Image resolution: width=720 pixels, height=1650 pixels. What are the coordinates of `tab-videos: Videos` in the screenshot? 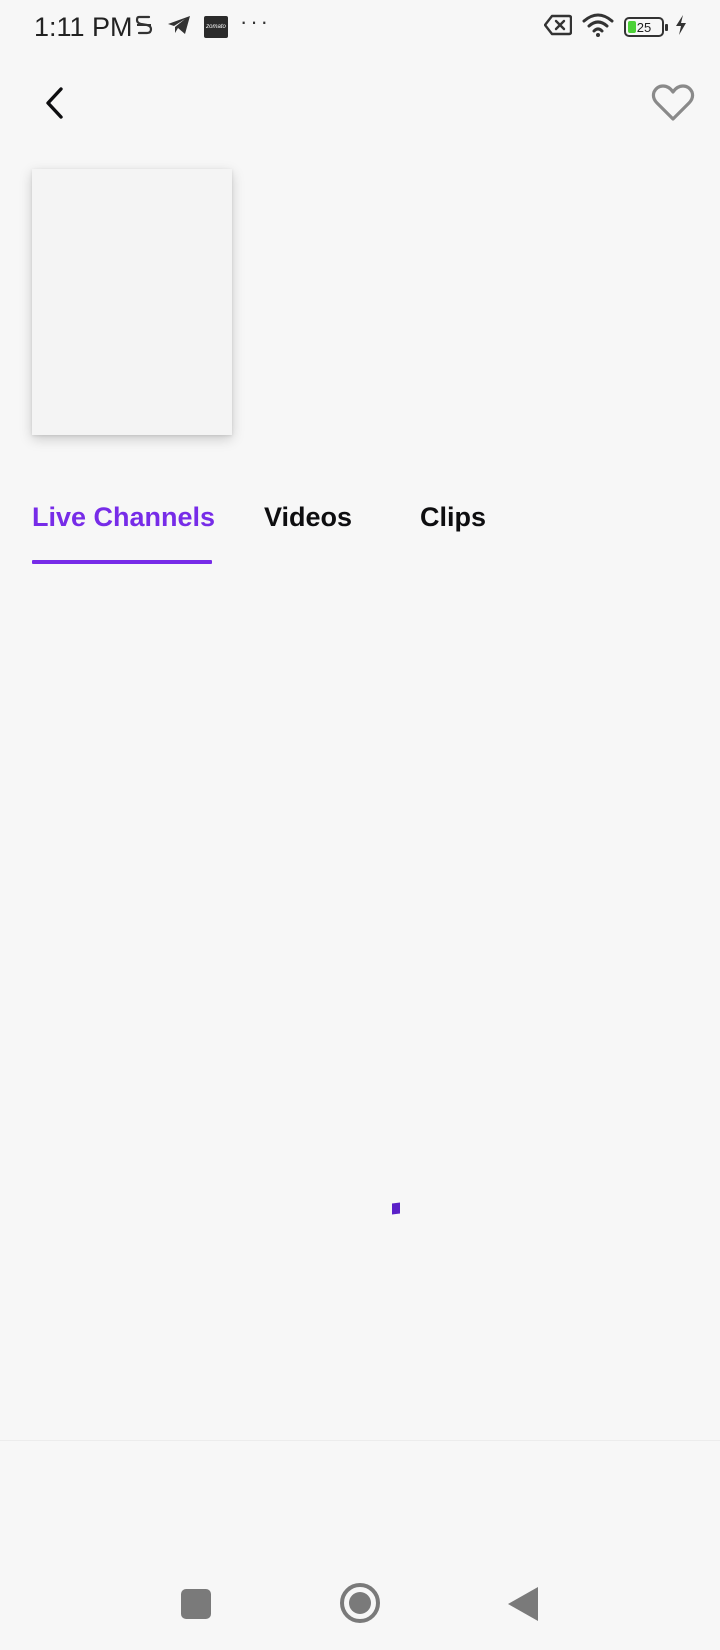 It's located at (342, 529).